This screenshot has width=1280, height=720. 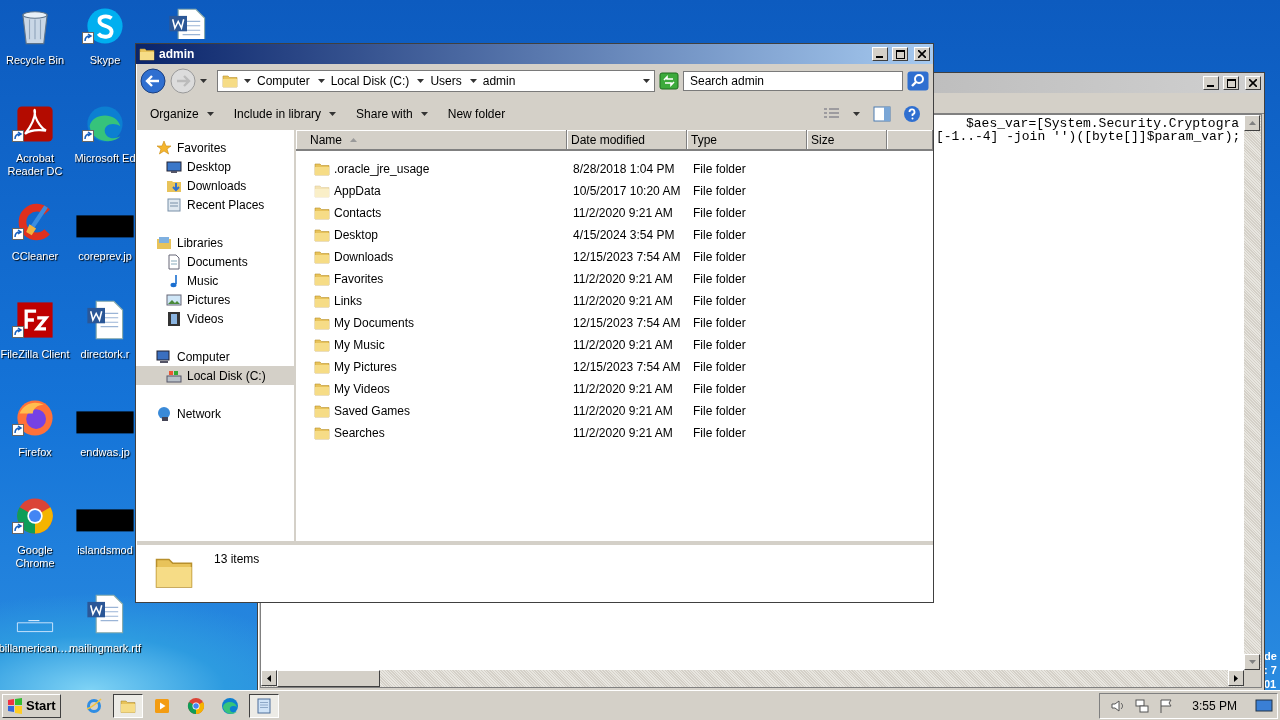 What do you see at coordinates (363, 81) in the screenshot?
I see `breadcrumb: Local Disk (C:)` at bounding box center [363, 81].